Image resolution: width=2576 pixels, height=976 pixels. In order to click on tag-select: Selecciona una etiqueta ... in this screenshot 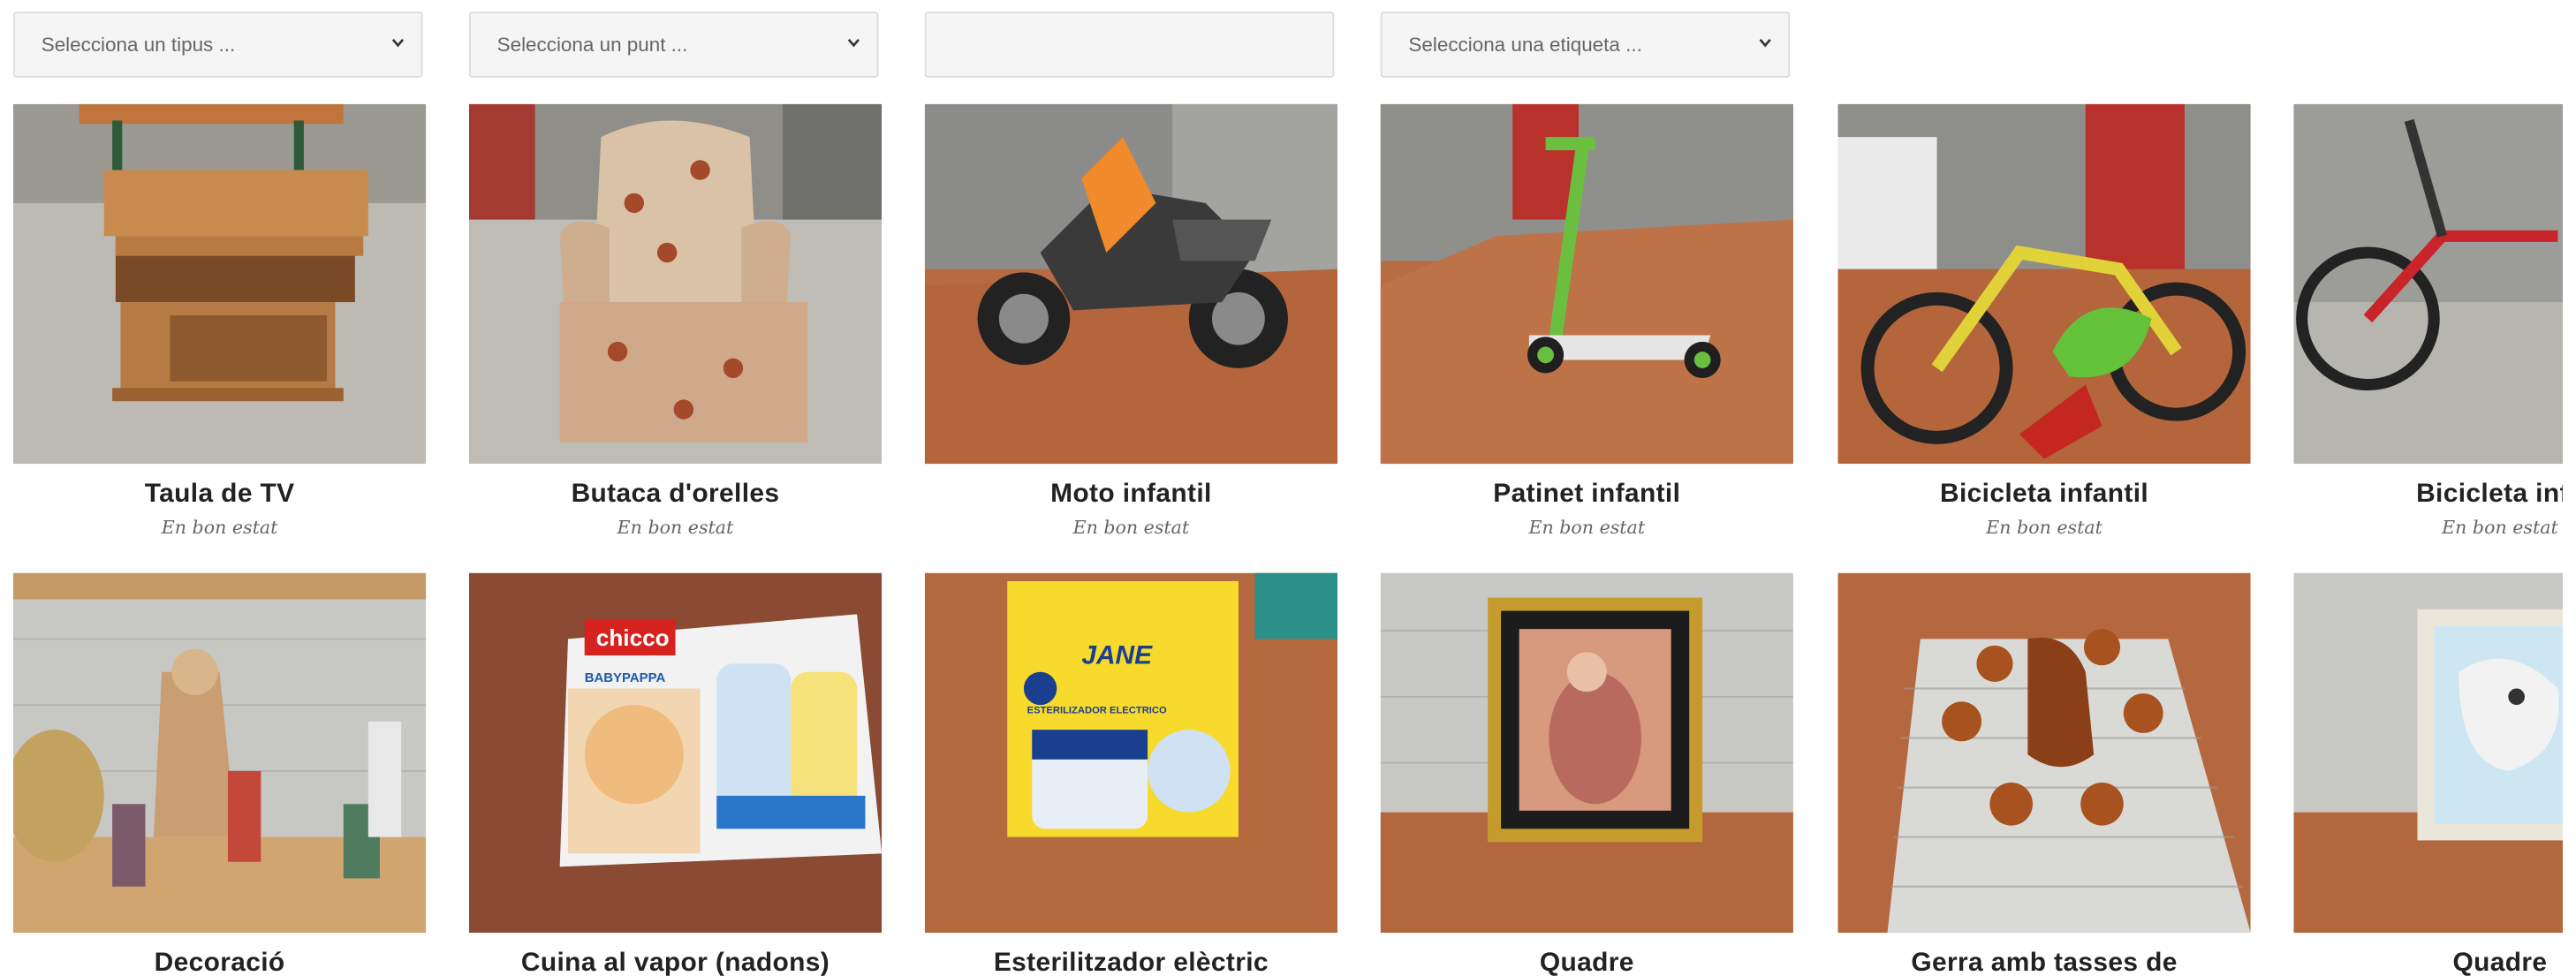, I will do `click(1586, 44)`.